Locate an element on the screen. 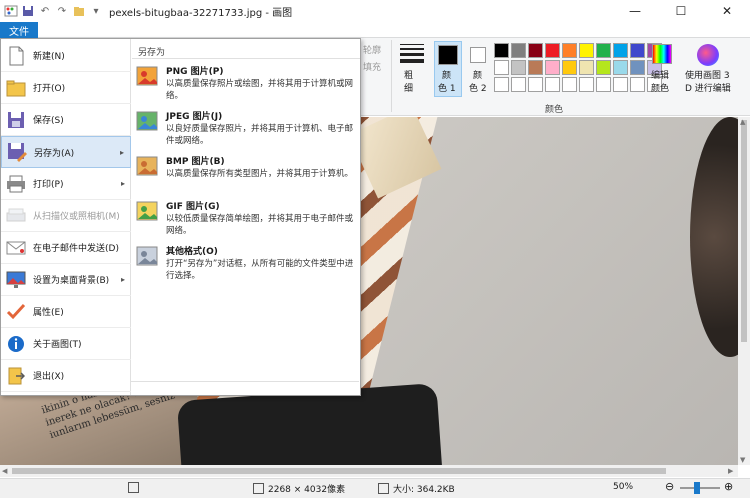 Image resolution: width=750 pixels, height=498 pixels. file-menu-item-save-as: 另存为(A) ▸ is located at coordinates (66, 152).